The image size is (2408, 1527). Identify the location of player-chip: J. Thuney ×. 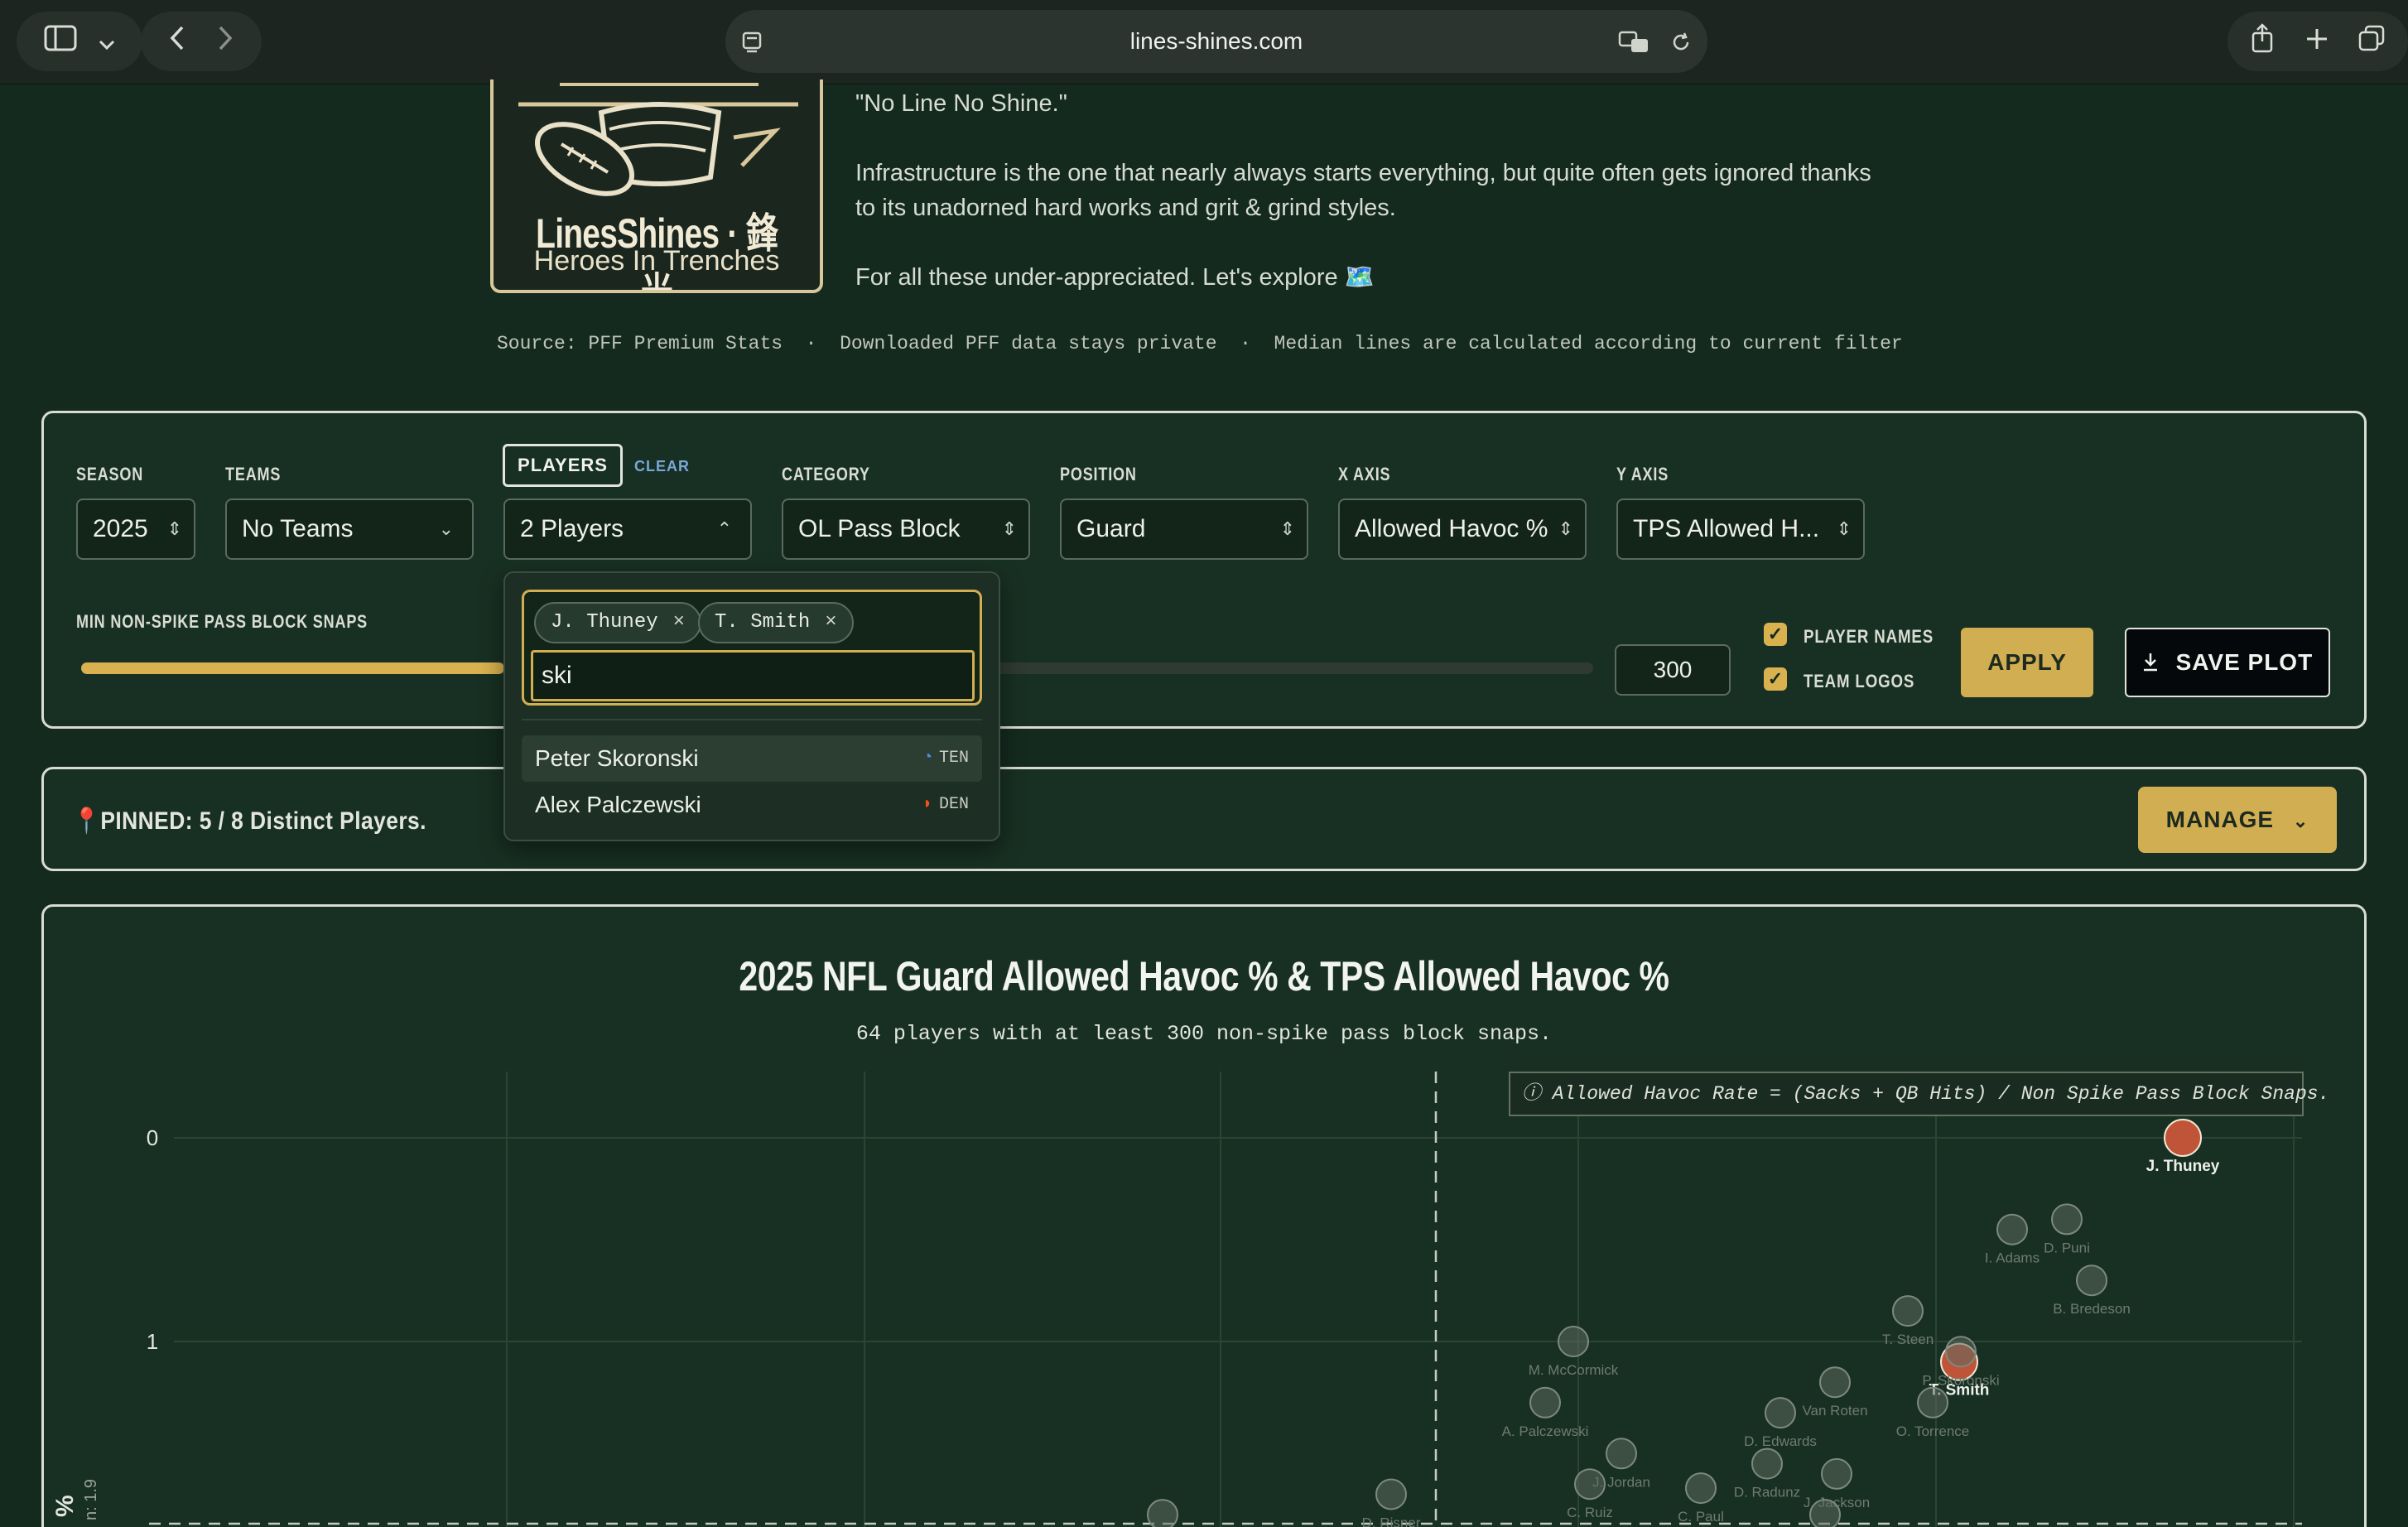
(618, 622).